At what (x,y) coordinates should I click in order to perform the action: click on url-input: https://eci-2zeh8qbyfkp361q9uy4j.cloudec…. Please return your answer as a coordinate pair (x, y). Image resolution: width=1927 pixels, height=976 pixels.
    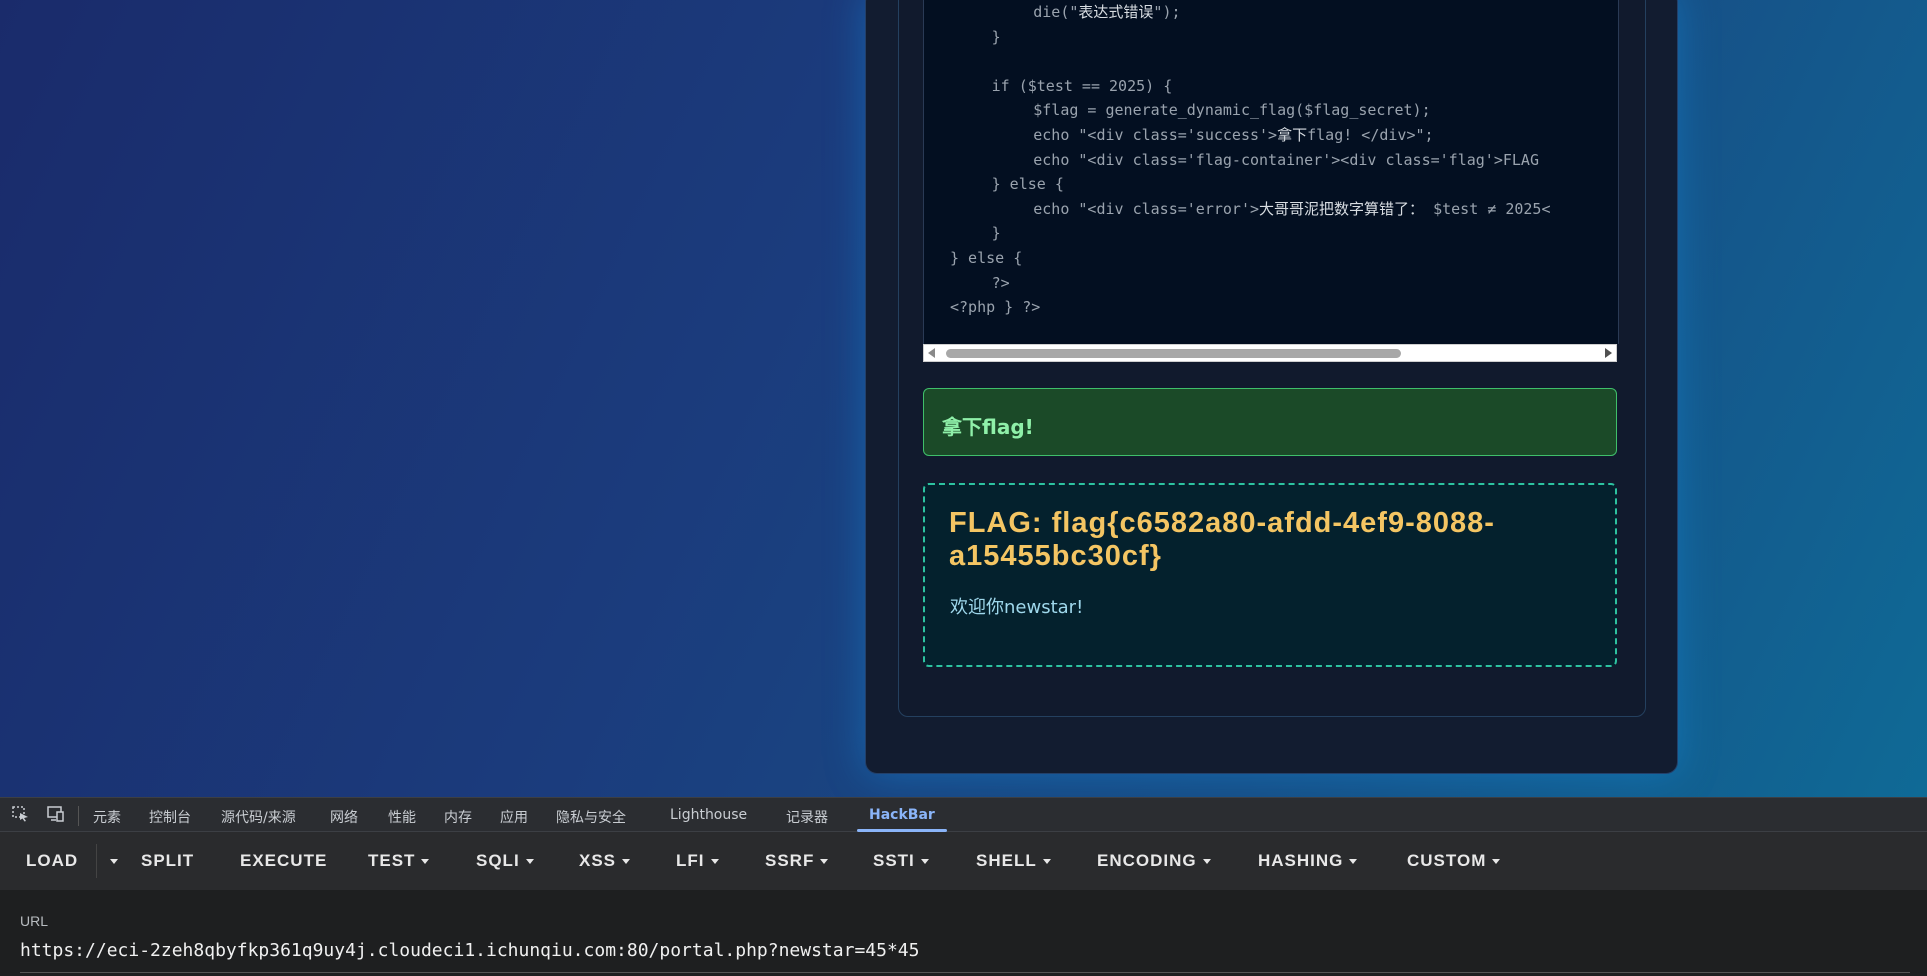
    Looking at the image, I should click on (469, 950).